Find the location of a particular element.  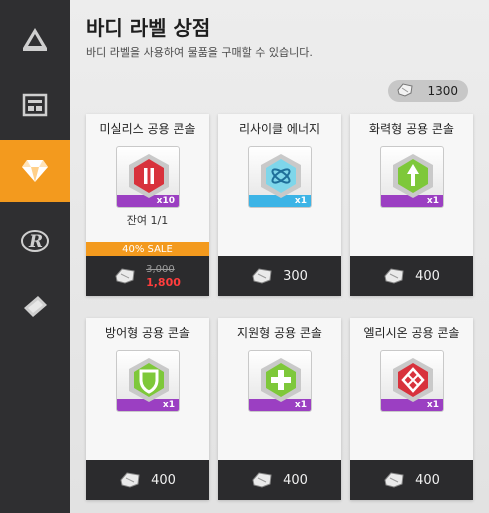

r-logo-icon: R is located at coordinates (35, 241).